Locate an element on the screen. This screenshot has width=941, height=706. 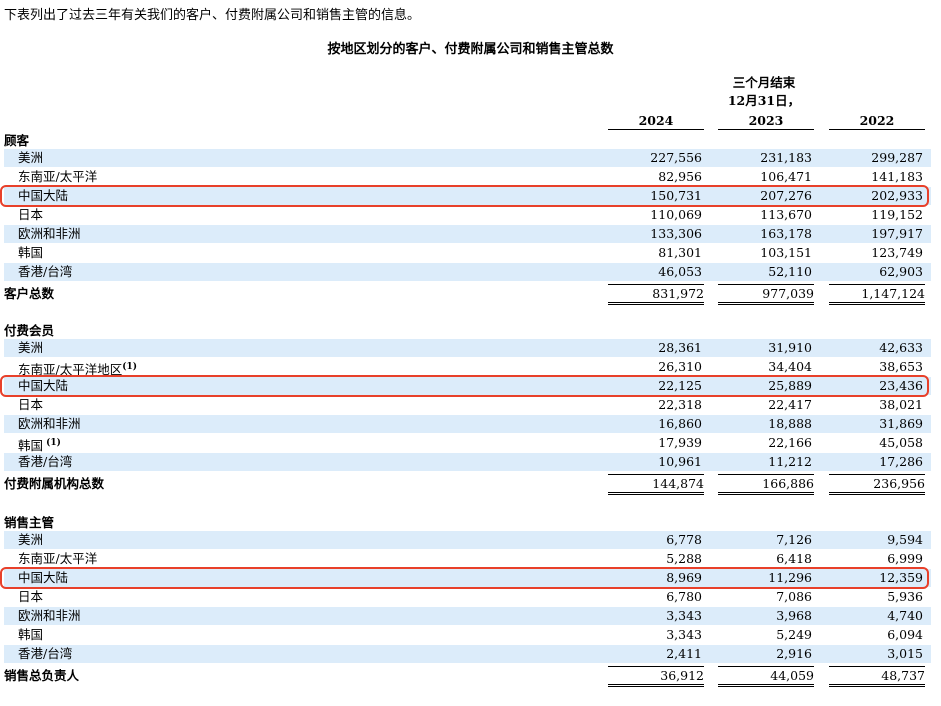
table-row: 韩国 (1) 17,939 22,166 45,058 is located at coordinates (467, 444).